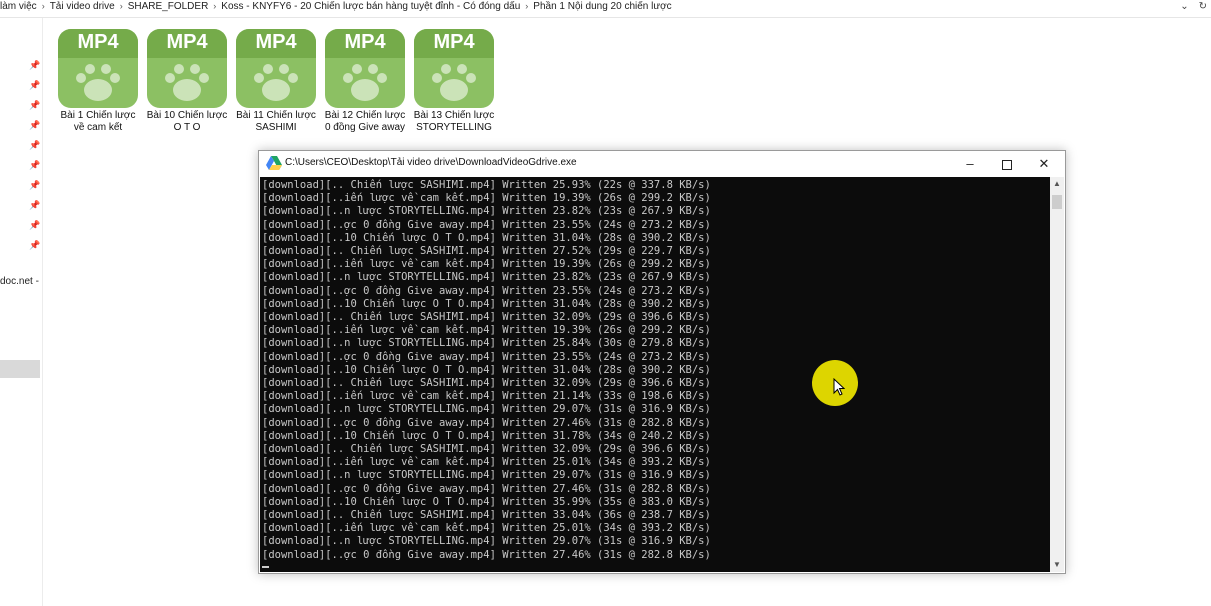 The width and height of the screenshot is (1211, 606). Describe the element at coordinates (18, 6) in the screenshot. I see `breadcrumb-item: làm việc` at that location.